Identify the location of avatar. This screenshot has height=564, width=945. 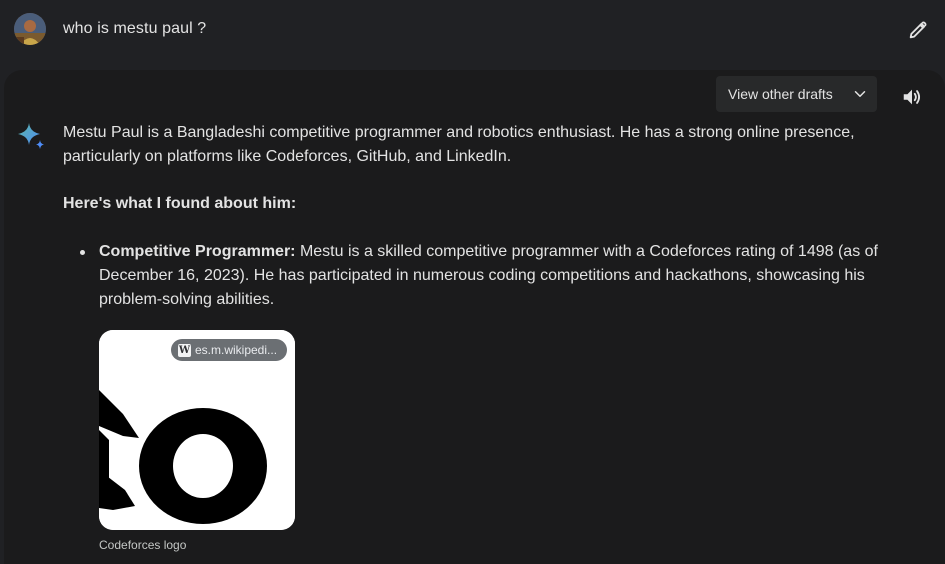
(30, 29).